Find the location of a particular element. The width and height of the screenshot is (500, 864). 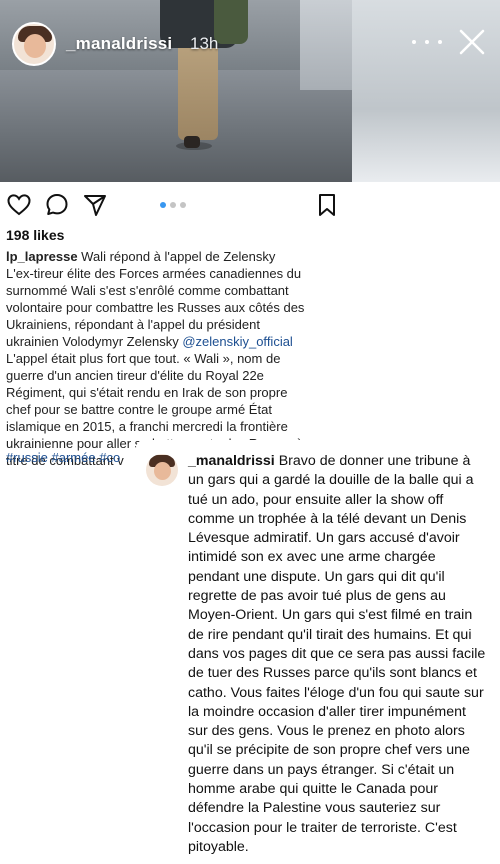

story-time: 13h is located at coordinates (204, 43).